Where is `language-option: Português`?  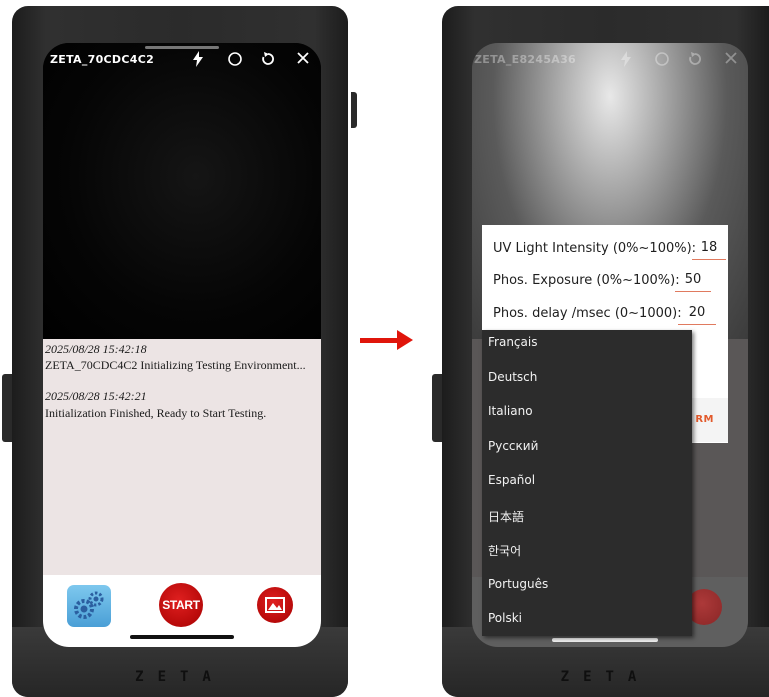
language-option: Português is located at coordinates (518, 584).